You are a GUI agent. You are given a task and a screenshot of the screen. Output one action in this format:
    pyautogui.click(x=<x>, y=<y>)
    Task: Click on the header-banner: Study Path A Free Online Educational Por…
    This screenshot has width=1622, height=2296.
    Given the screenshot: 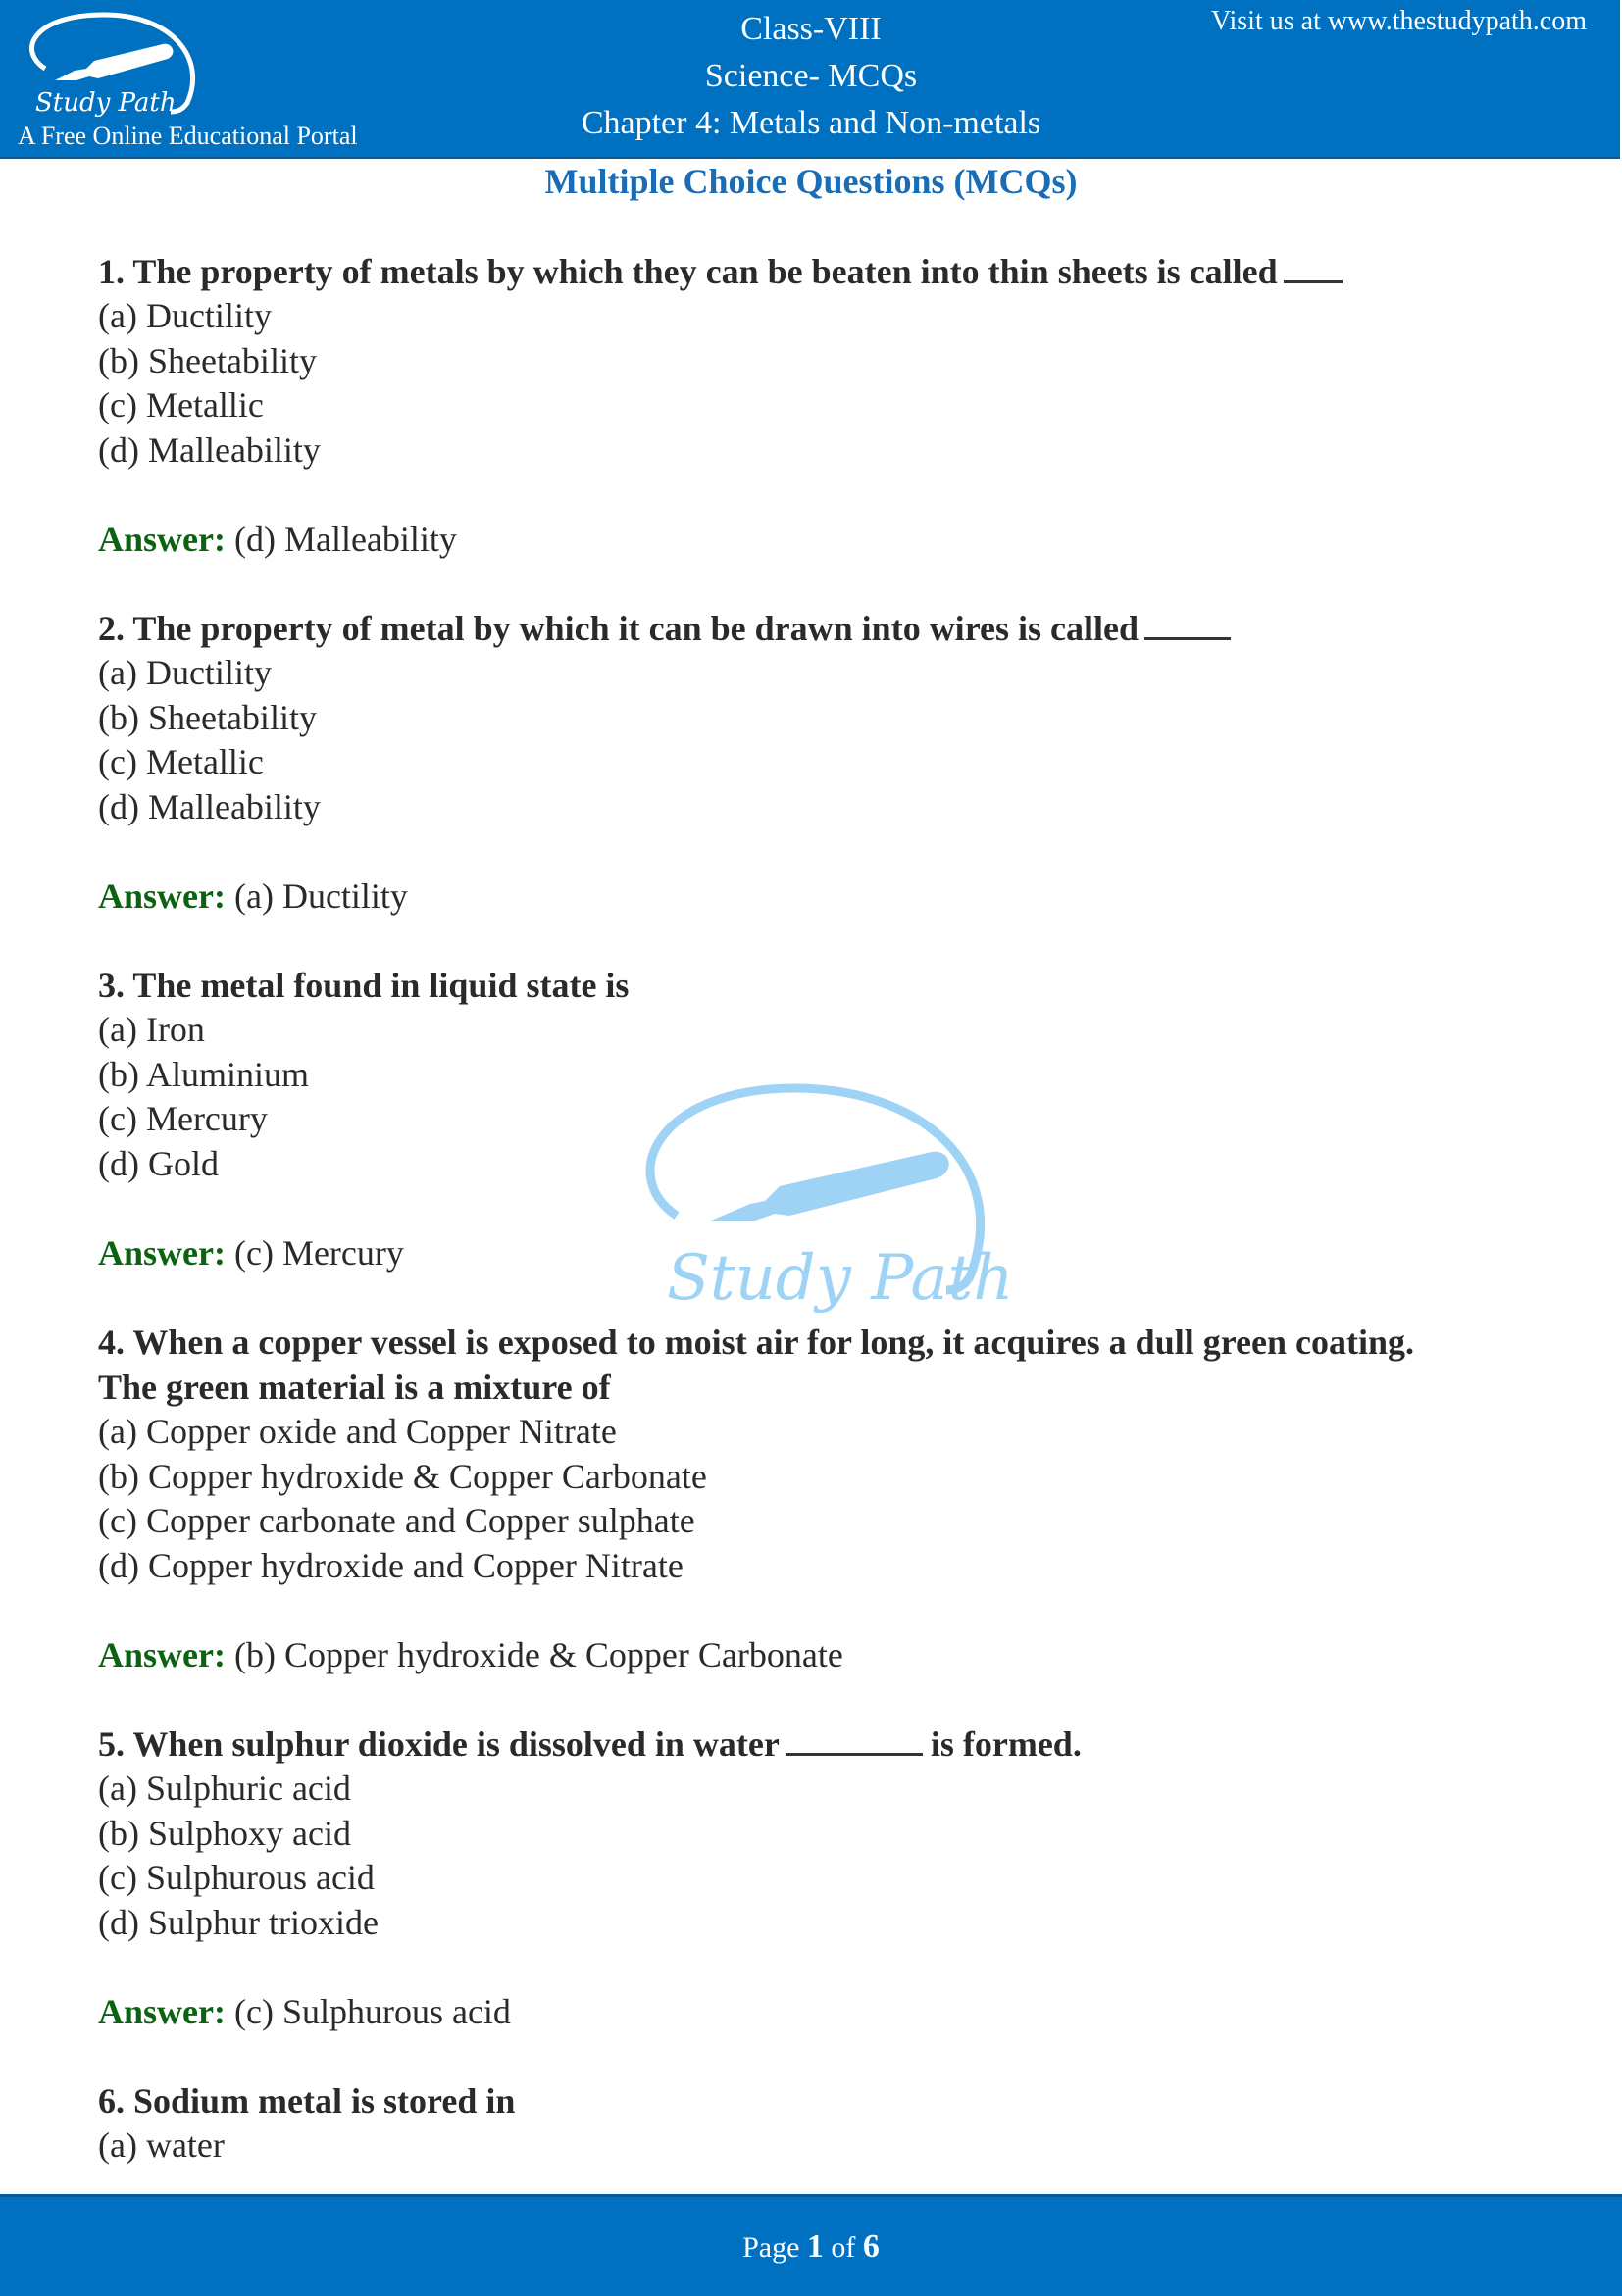 What is the action you would take?
    pyautogui.click(x=810, y=79)
    